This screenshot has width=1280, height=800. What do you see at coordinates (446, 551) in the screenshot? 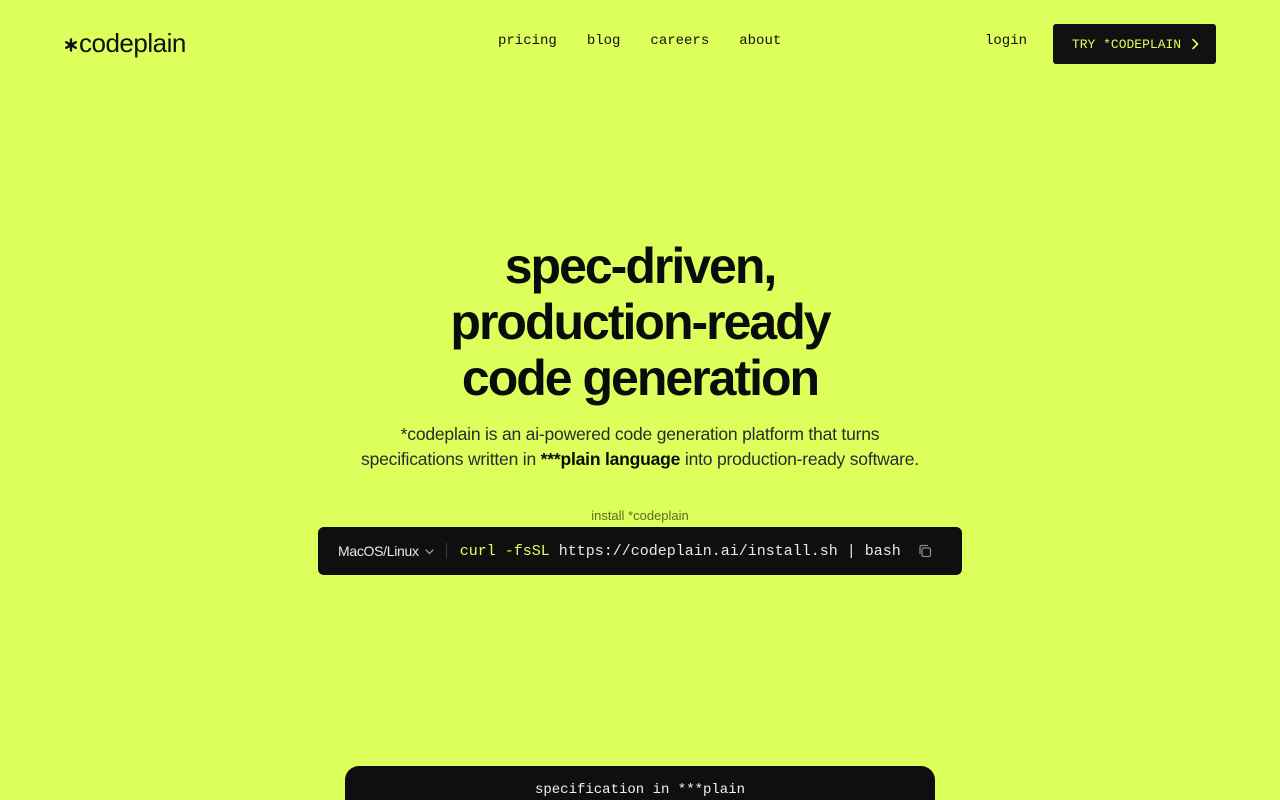
I see `install-divider` at bounding box center [446, 551].